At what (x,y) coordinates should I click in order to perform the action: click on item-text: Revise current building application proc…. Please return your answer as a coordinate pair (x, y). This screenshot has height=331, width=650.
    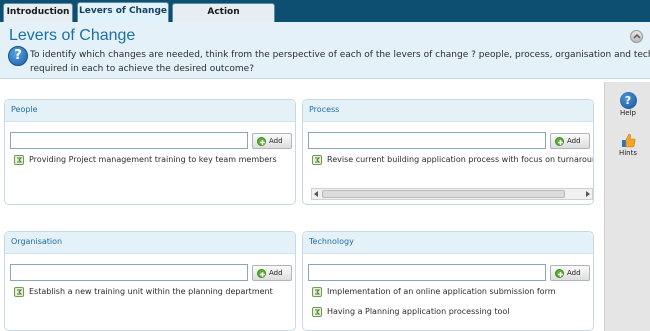
    Looking at the image, I should click on (460, 159).